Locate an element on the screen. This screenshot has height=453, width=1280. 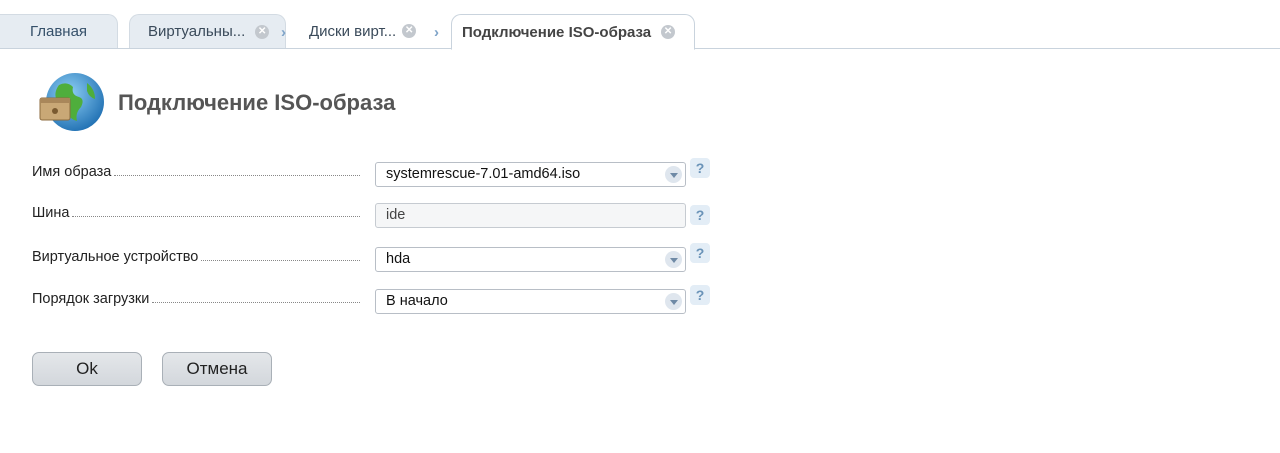
device-label: Виртуальное устройство is located at coordinates (115, 257).